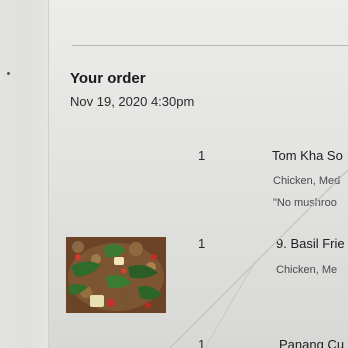  I want to click on item-note: "No mushroo, so click(305, 203).